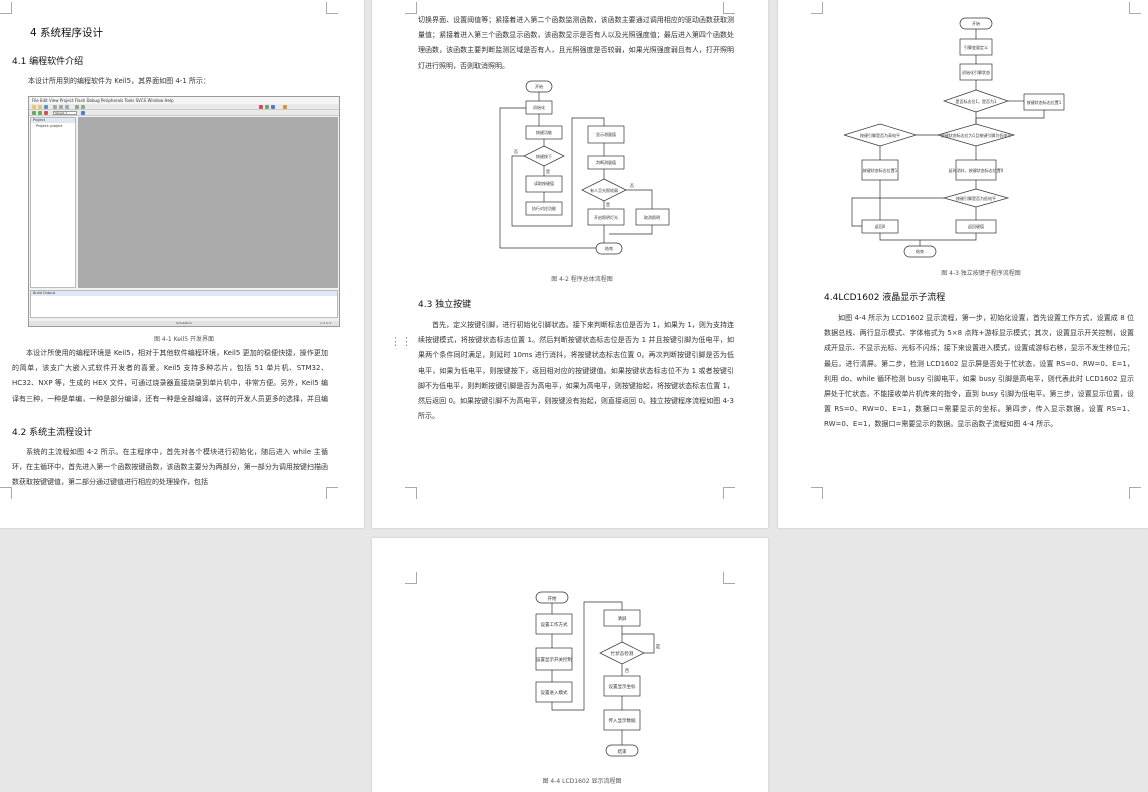  I want to click on settings-icon, so click(285, 107).